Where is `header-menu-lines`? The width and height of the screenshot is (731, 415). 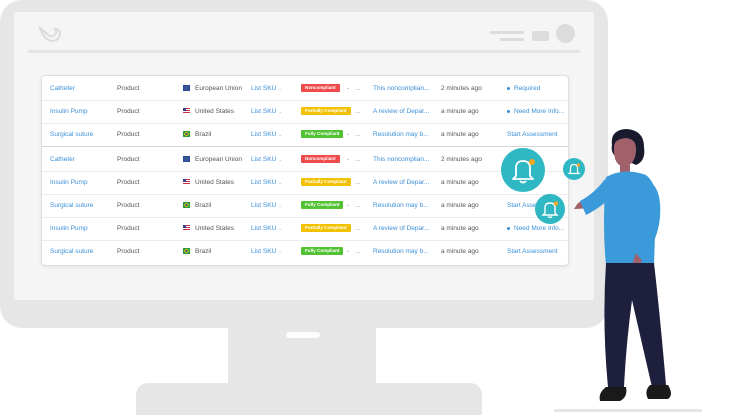 header-menu-lines is located at coordinates (507, 38).